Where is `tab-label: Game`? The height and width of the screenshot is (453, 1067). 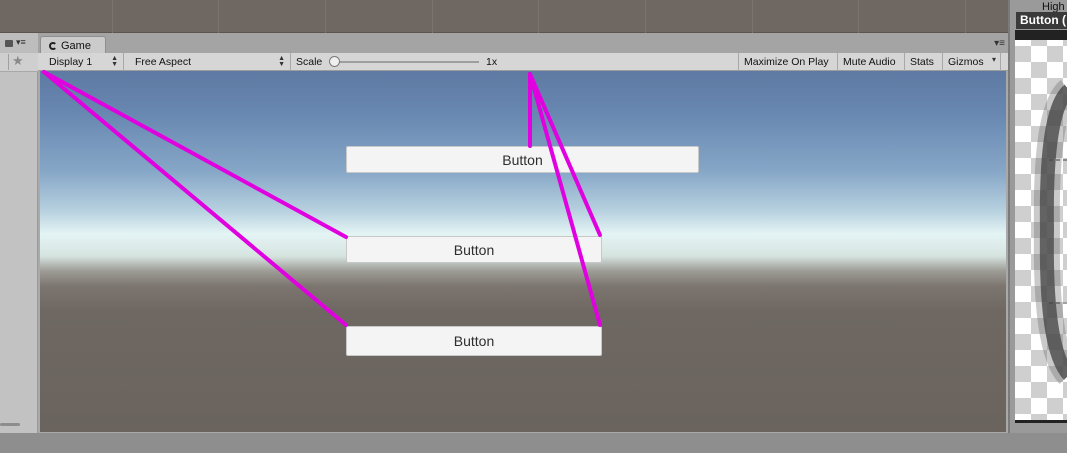
tab-label: Game is located at coordinates (76, 45).